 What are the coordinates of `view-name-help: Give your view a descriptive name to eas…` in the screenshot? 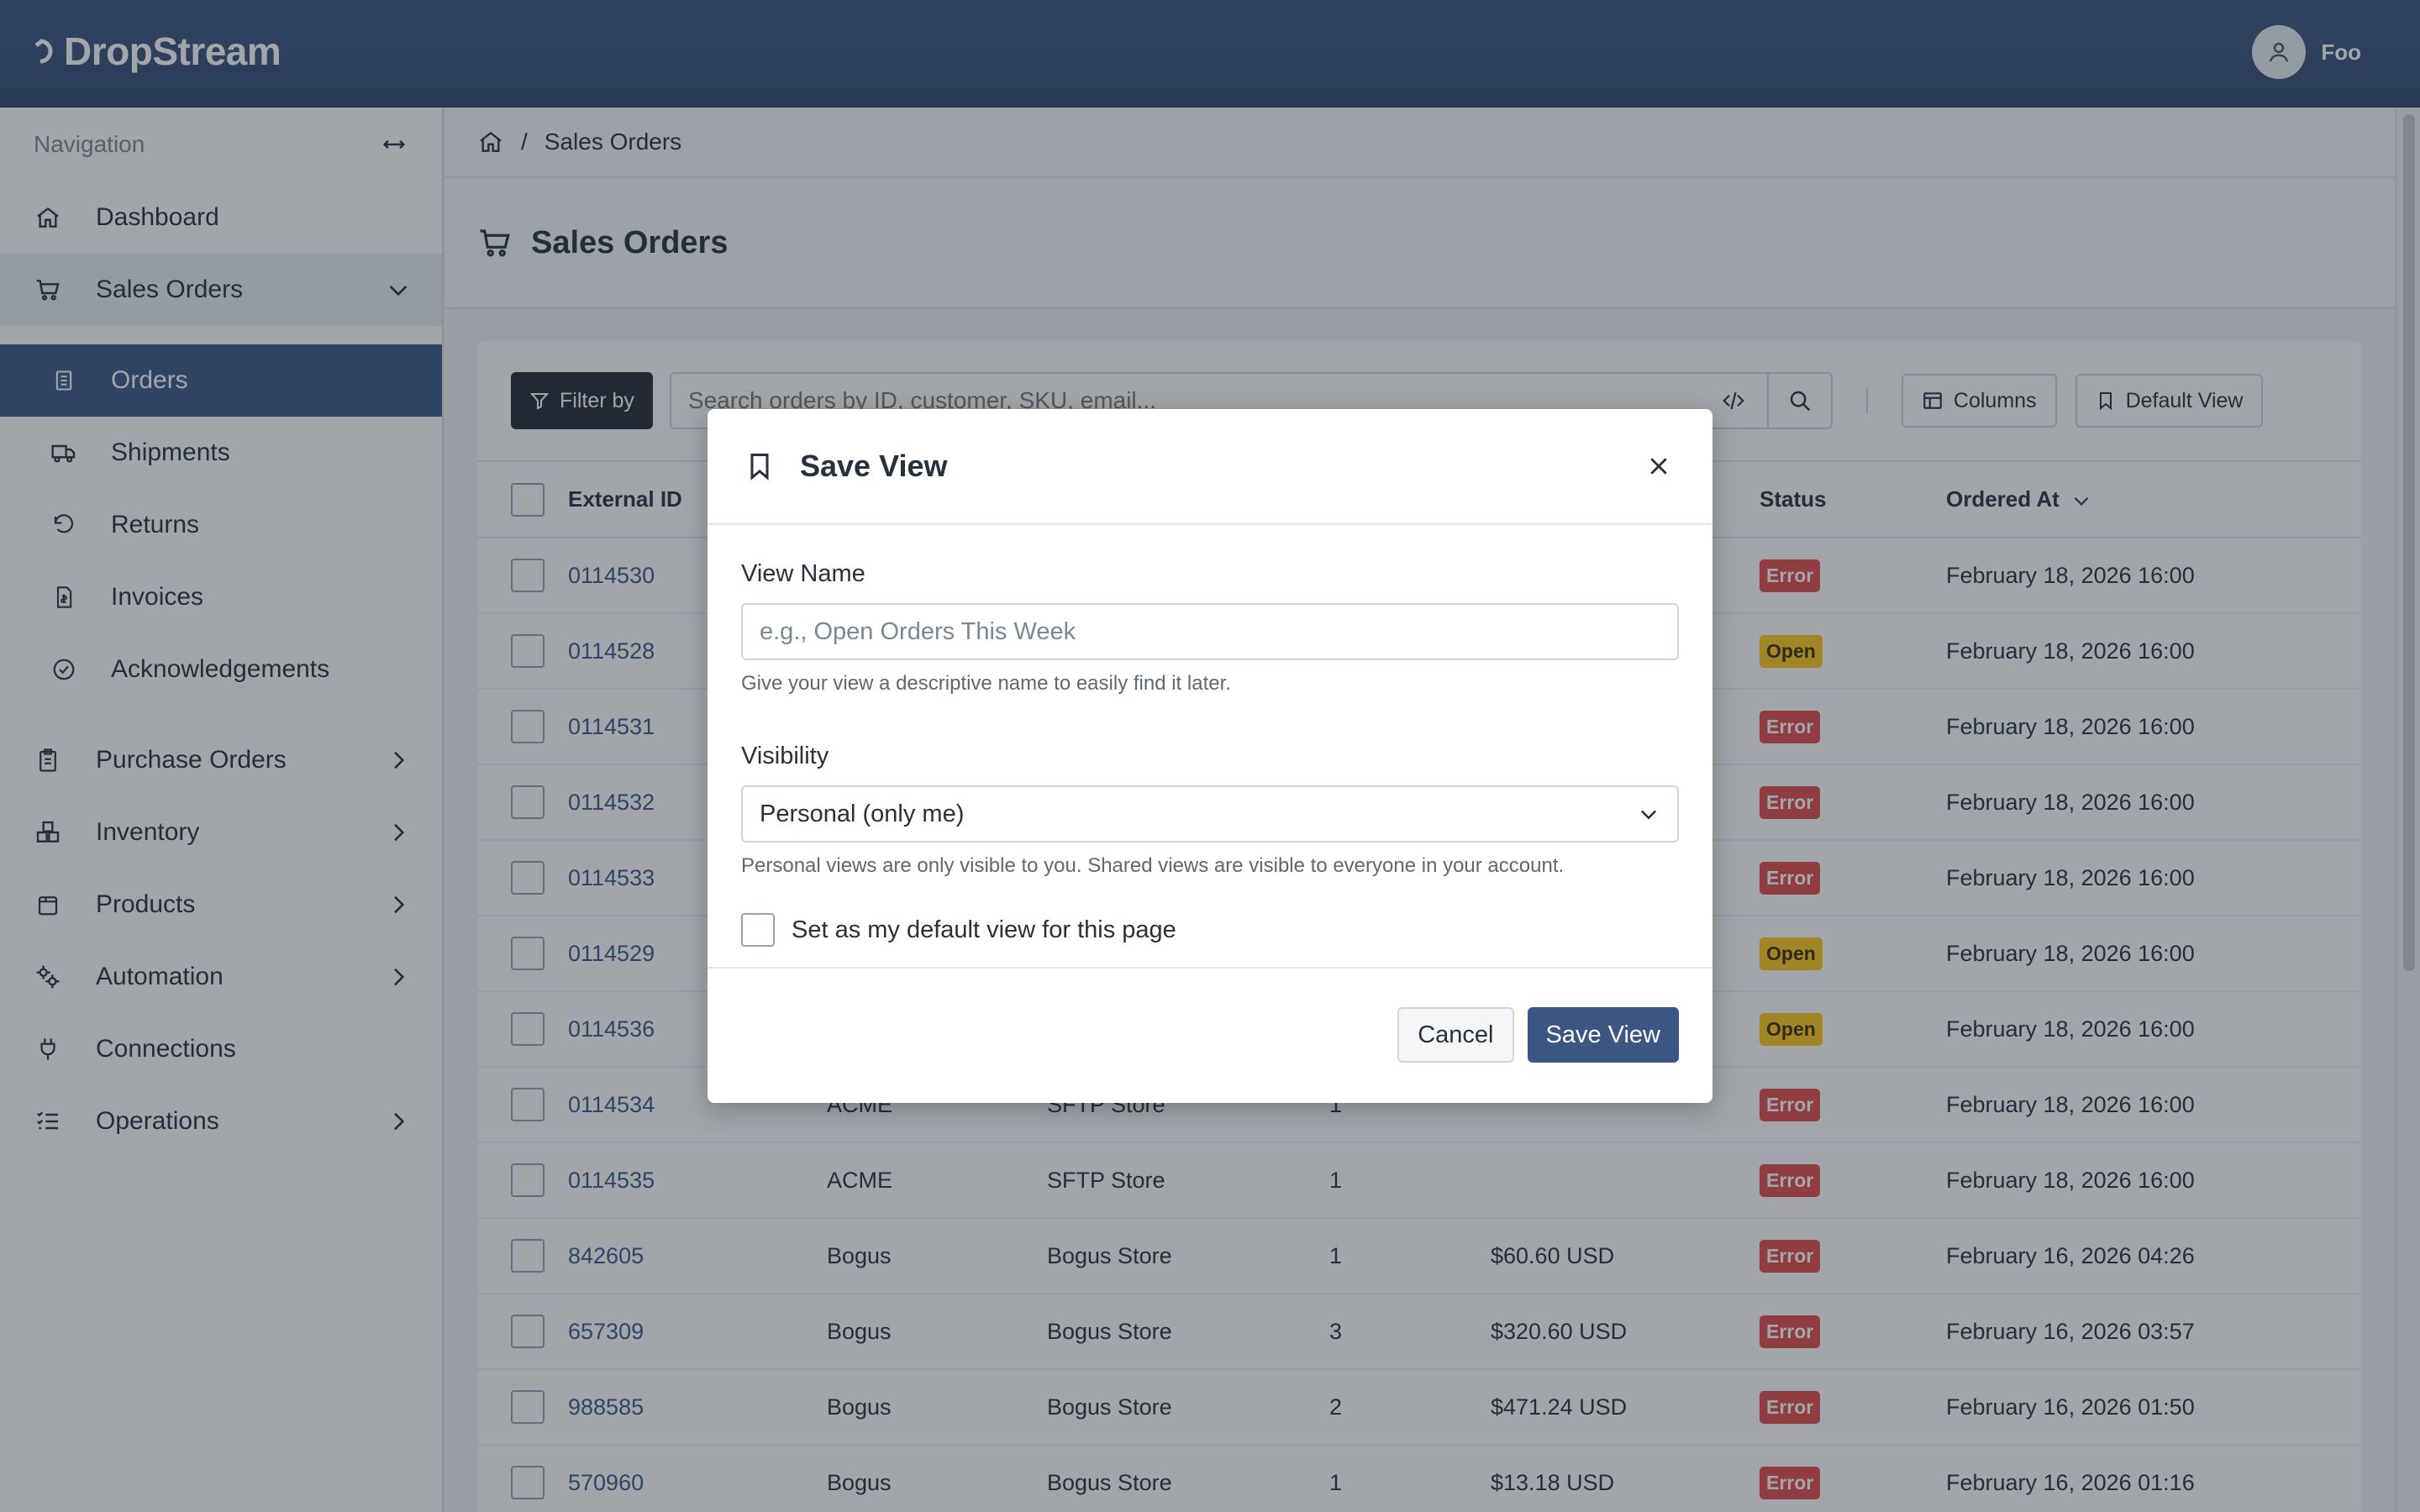 It's located at (986, 683).